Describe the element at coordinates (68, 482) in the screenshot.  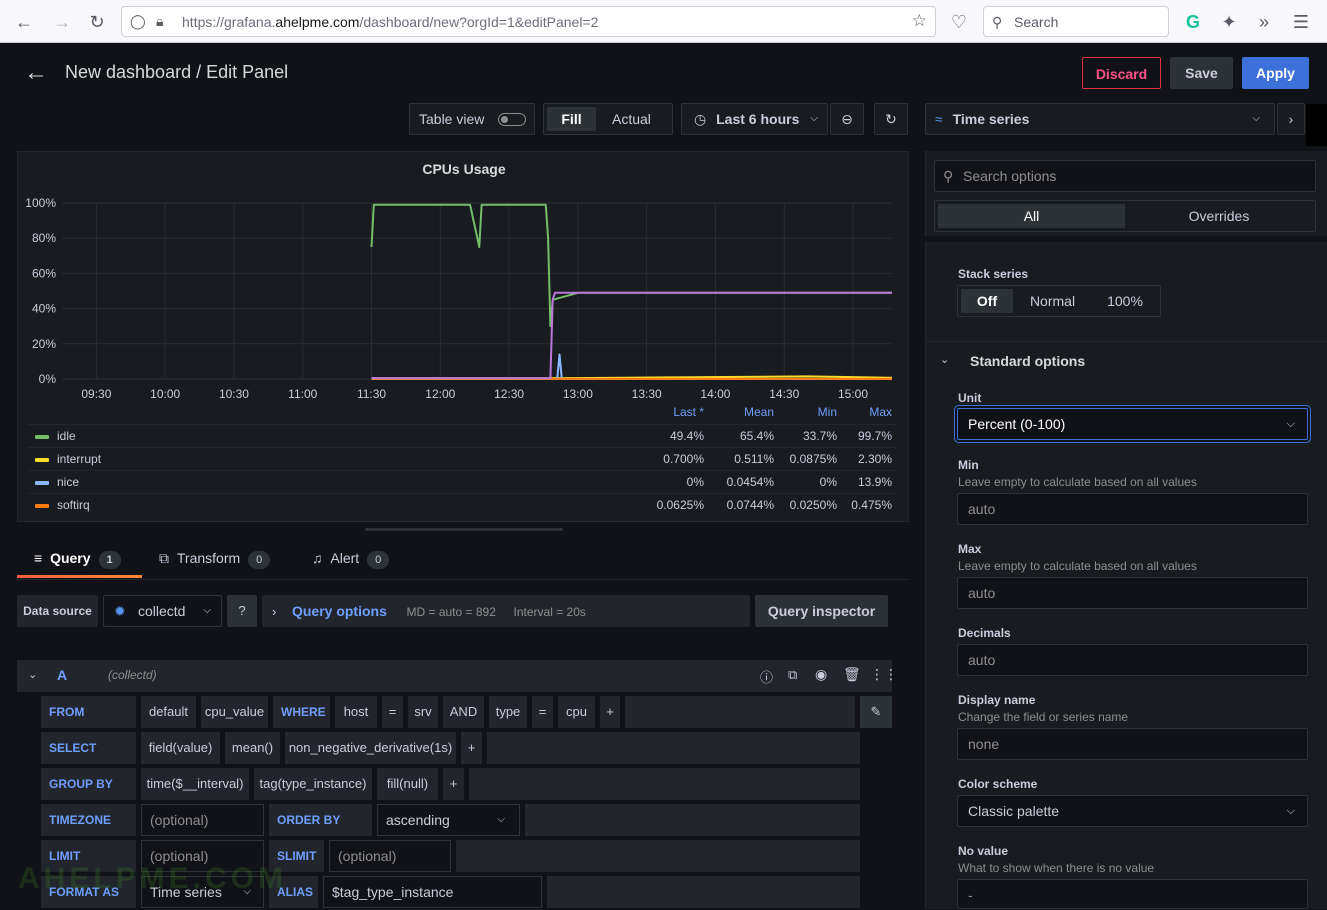
I see `legend-series-name: nice` at that location.